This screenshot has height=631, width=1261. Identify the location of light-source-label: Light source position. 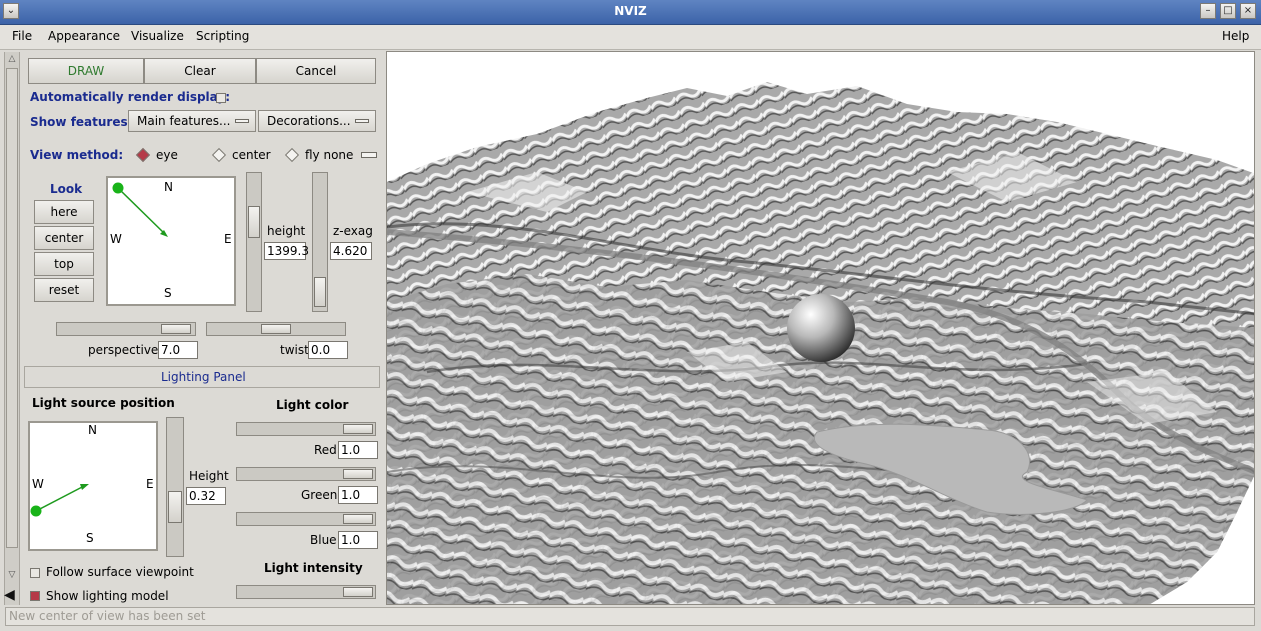
(103, 403).